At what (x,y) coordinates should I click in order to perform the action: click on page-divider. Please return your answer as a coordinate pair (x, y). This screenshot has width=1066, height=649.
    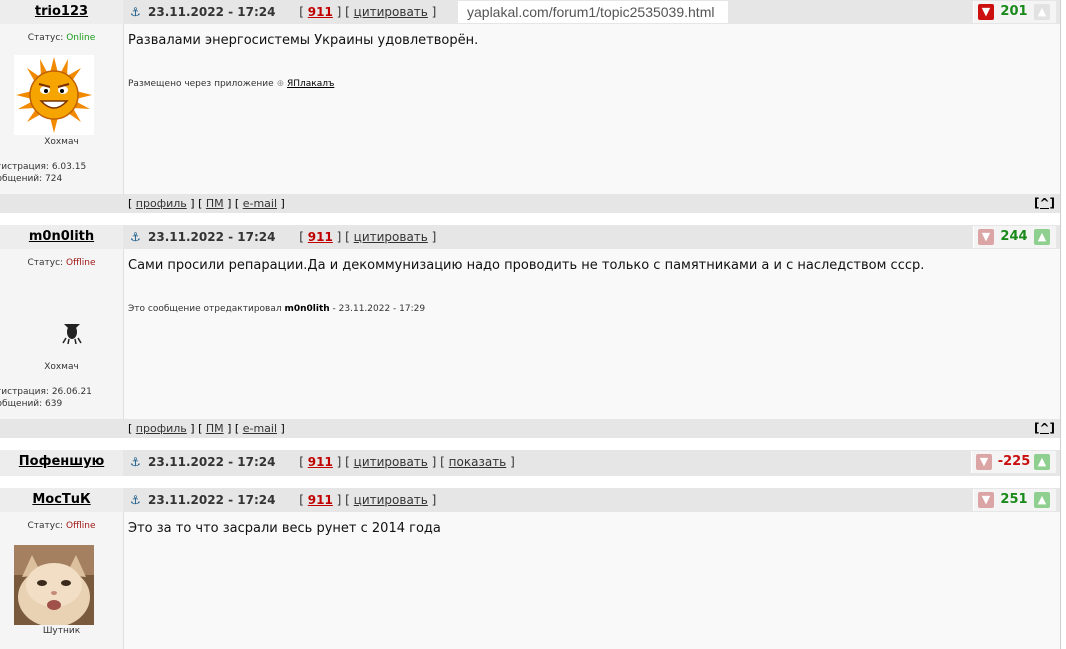
    Looking at the image, I should click on (1060, 324).